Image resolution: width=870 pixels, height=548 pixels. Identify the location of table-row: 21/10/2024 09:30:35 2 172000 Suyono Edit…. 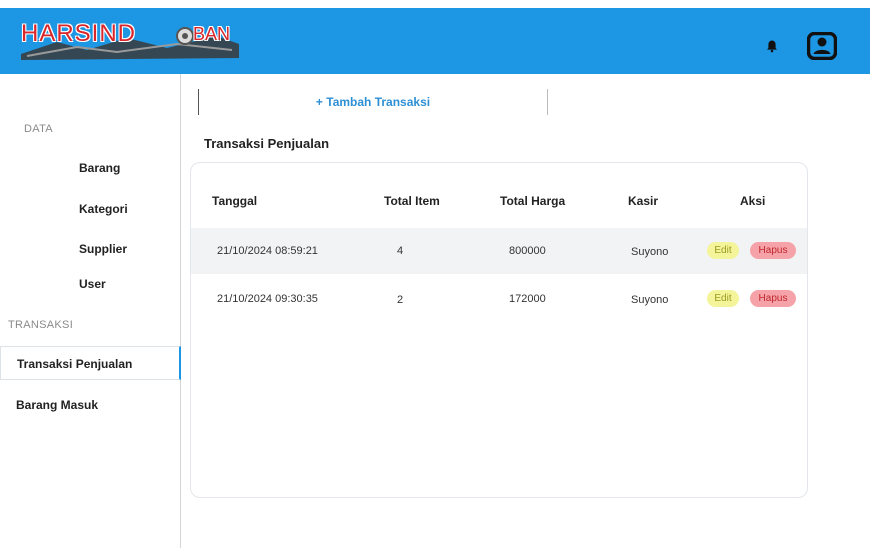
(499, 299).